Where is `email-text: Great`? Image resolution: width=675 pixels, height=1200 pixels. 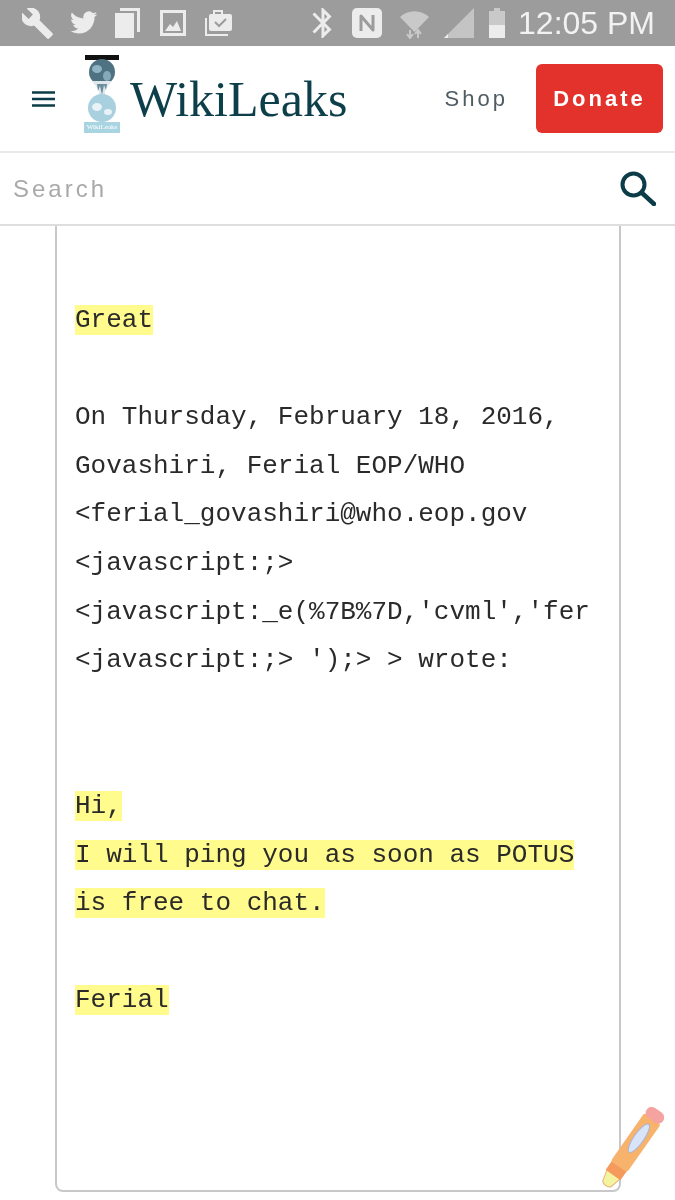
email-text: Great is located at coordinates (114, 320).